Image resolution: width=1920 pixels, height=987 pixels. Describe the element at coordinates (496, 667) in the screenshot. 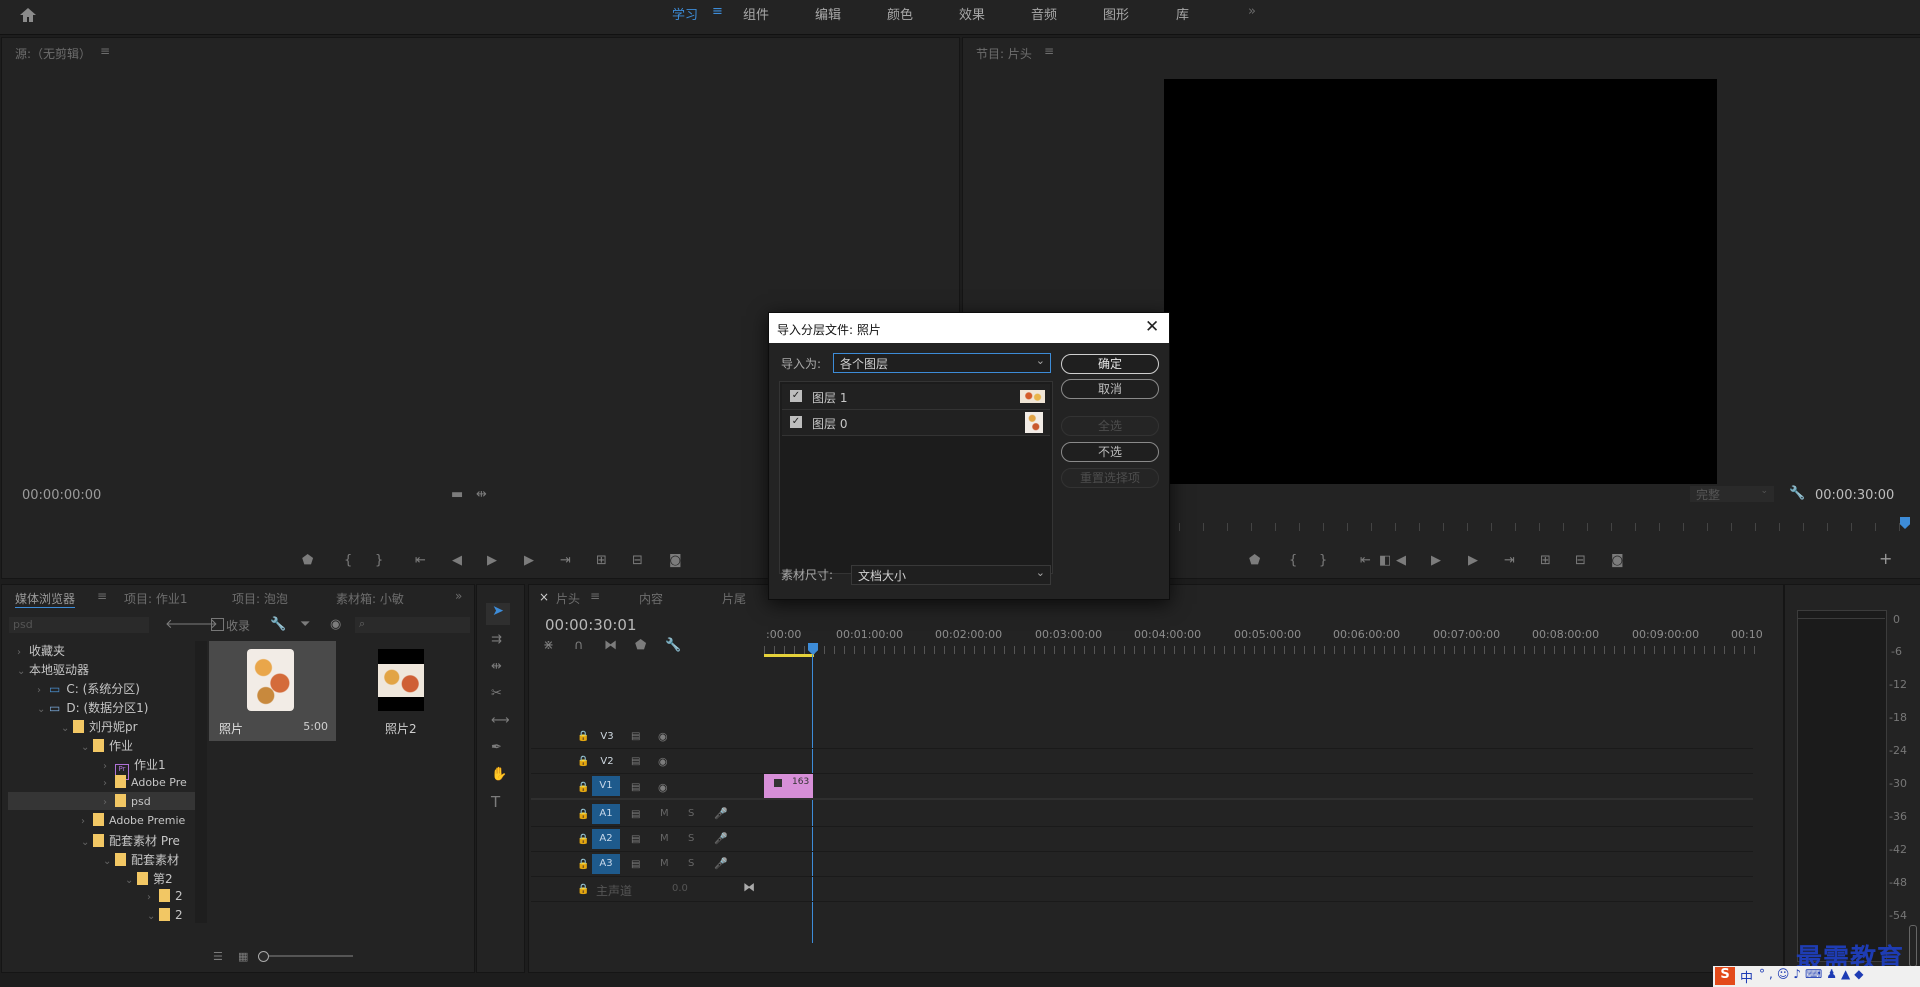

I see `ripple-edit-tool-icon: ⇹` at that location.